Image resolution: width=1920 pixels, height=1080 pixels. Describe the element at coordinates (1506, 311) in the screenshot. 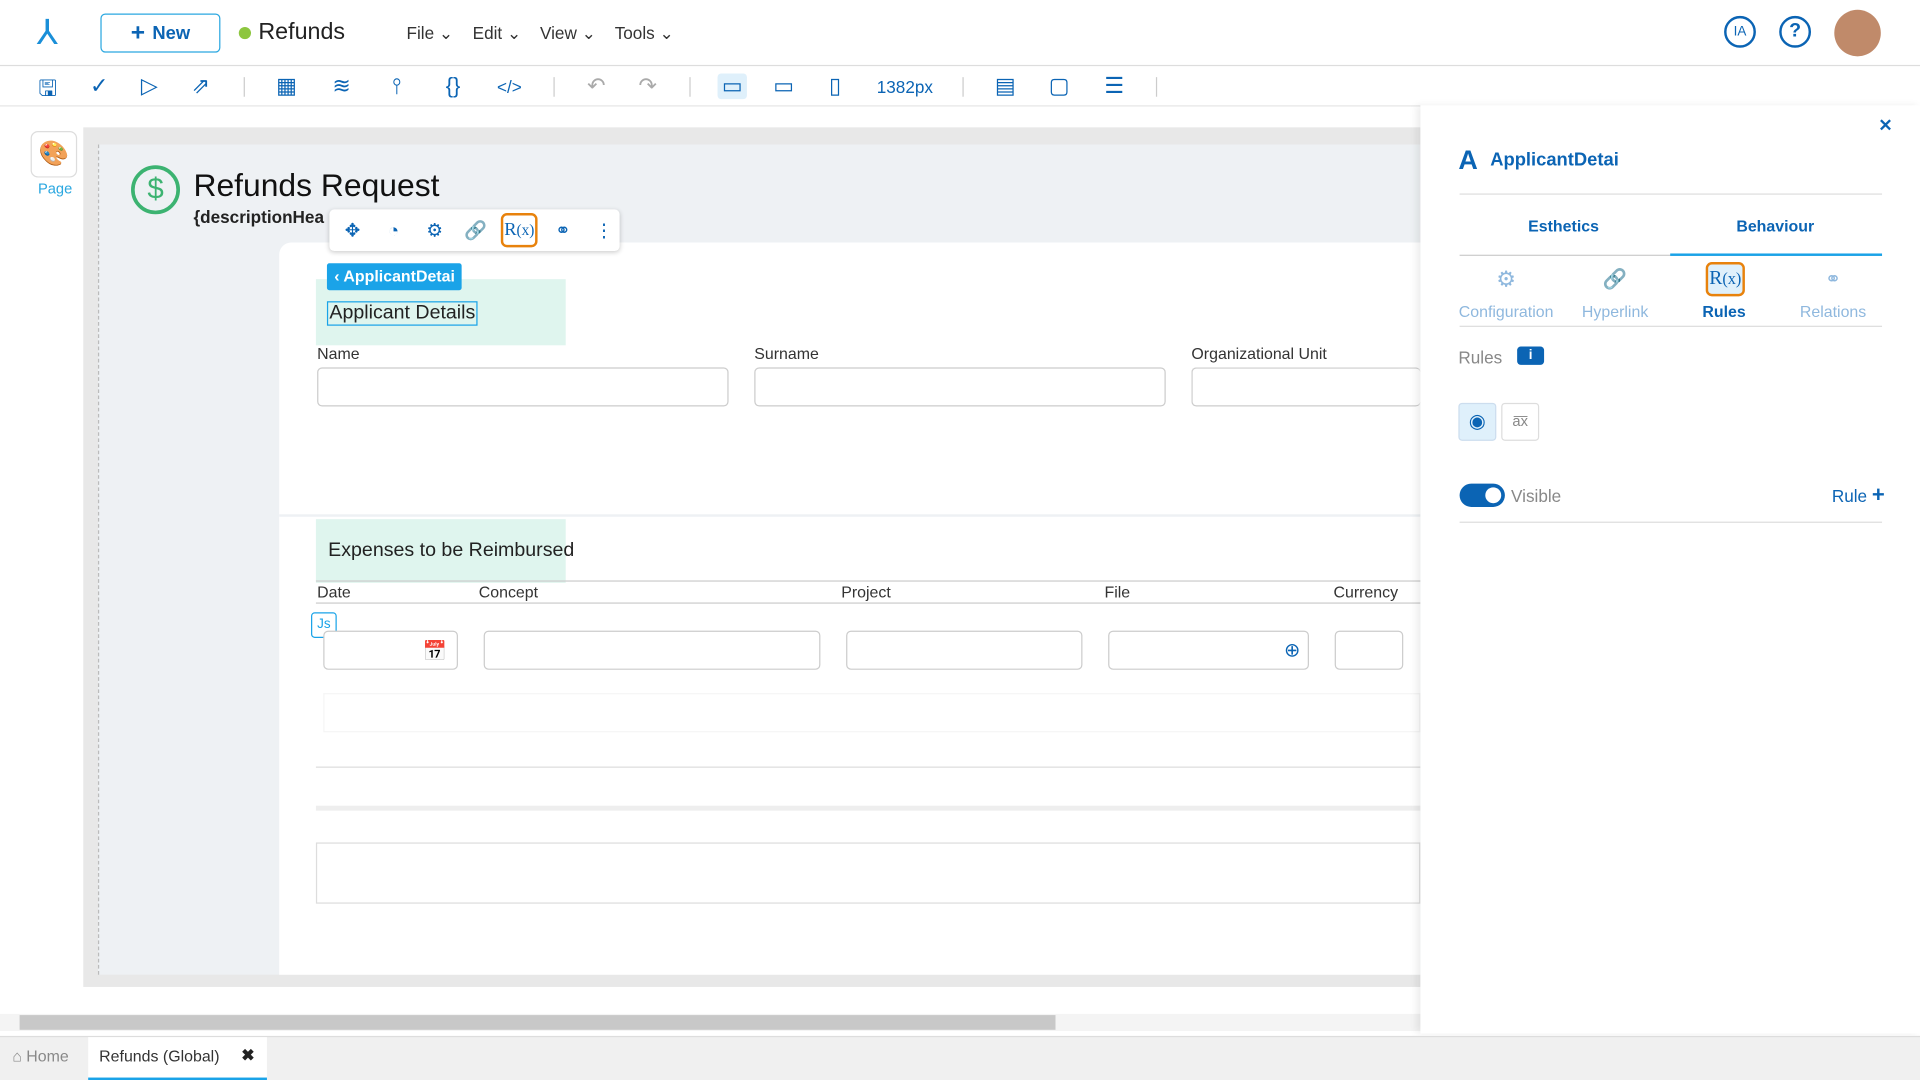

I see `subtab-configuration: Configuration` at that location.